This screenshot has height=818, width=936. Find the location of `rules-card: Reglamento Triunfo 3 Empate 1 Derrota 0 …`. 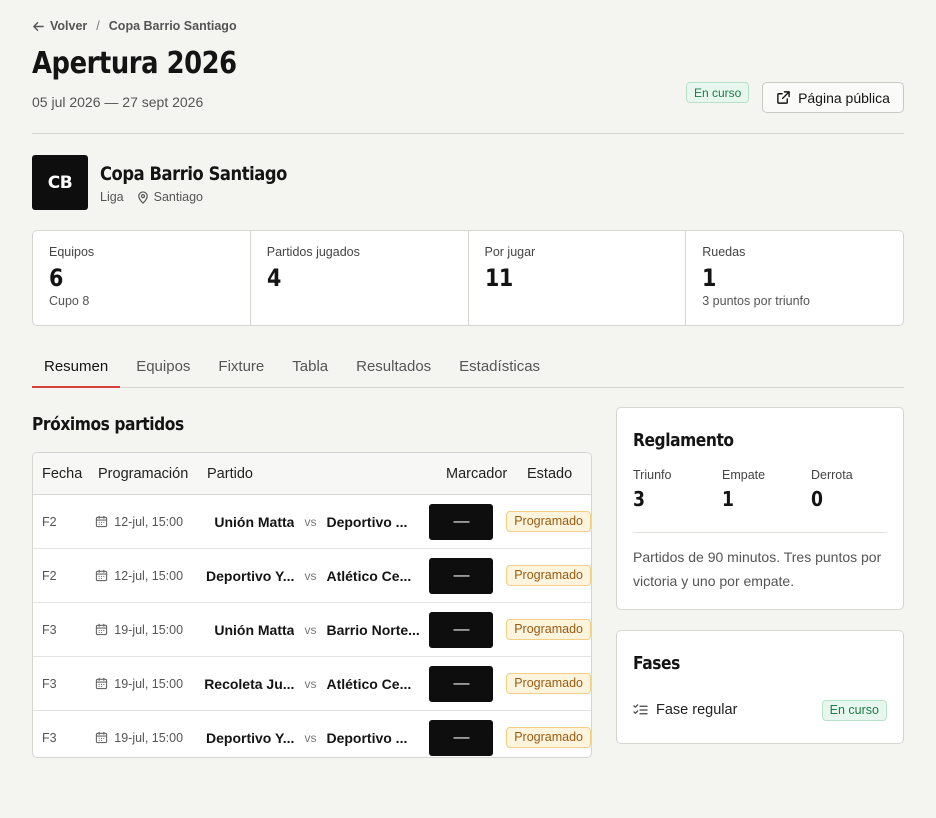

rules-card: Reglamento Triunfo 3 Empate 1 Derrota 0 … is located at coordinates (760, 508).